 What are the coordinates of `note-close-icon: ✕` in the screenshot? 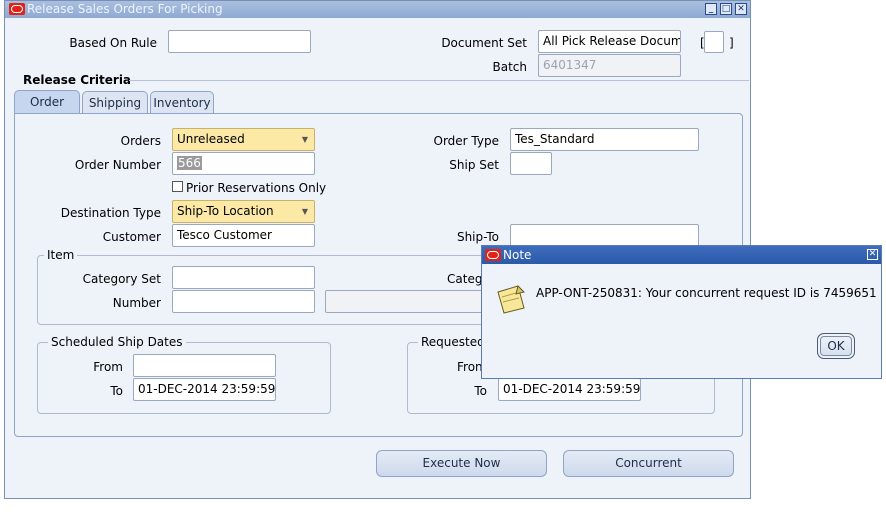 It's located at (872, 254).